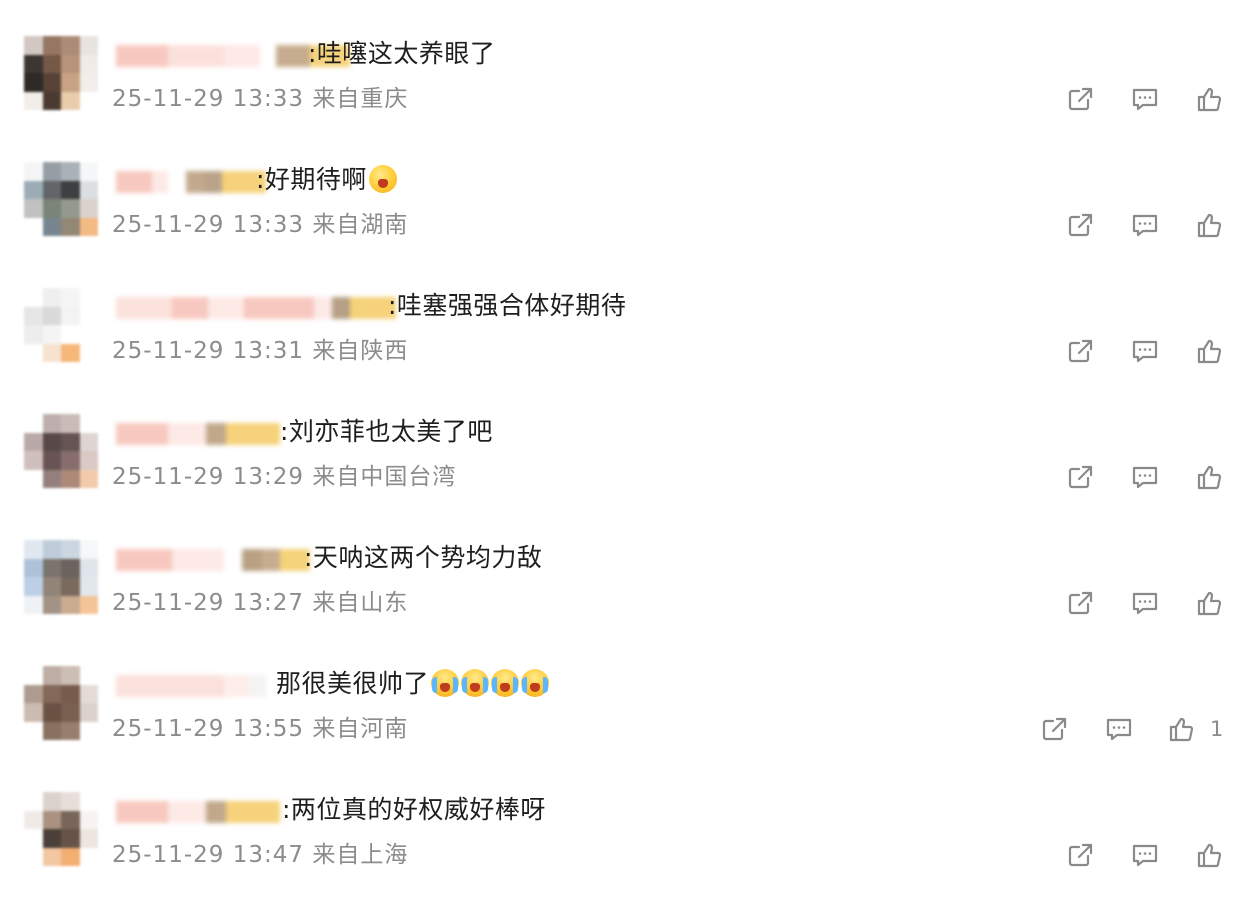  I want to click on comment: :哇塞强强合体好期待 25-11-29 13:31 来自陕西, so click(627, 315).